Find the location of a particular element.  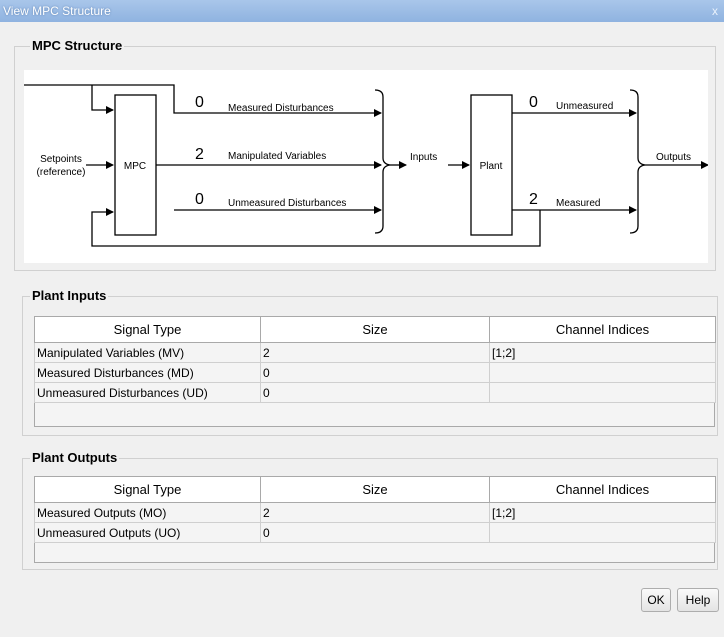

inputs-label: Inputs is located at coordinates (423, 157).